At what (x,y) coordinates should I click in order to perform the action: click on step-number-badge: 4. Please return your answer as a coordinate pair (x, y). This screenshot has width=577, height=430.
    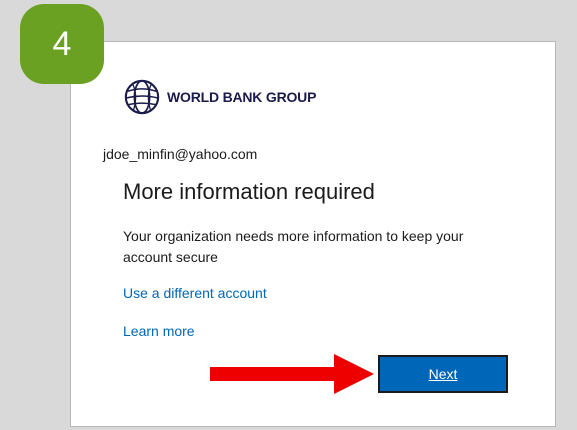
    Looking at the image, I should click on (62, 44).